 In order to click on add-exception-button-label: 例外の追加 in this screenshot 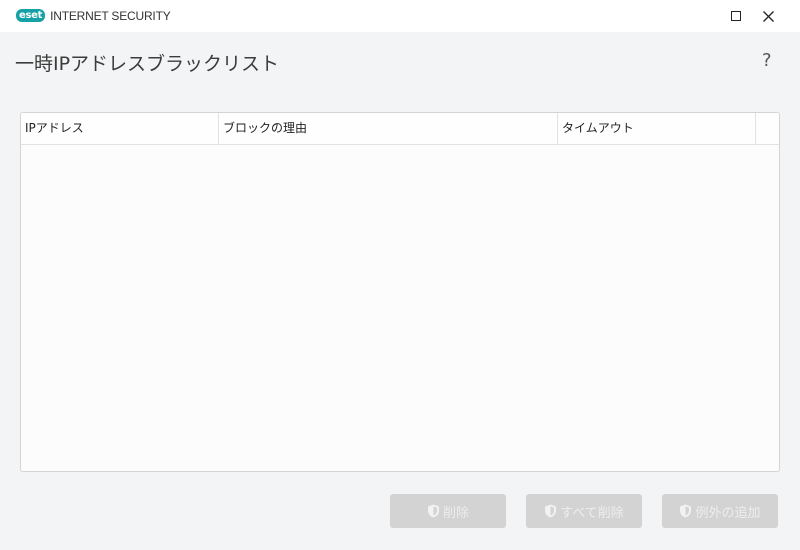, I will do `click(728, 513)`.